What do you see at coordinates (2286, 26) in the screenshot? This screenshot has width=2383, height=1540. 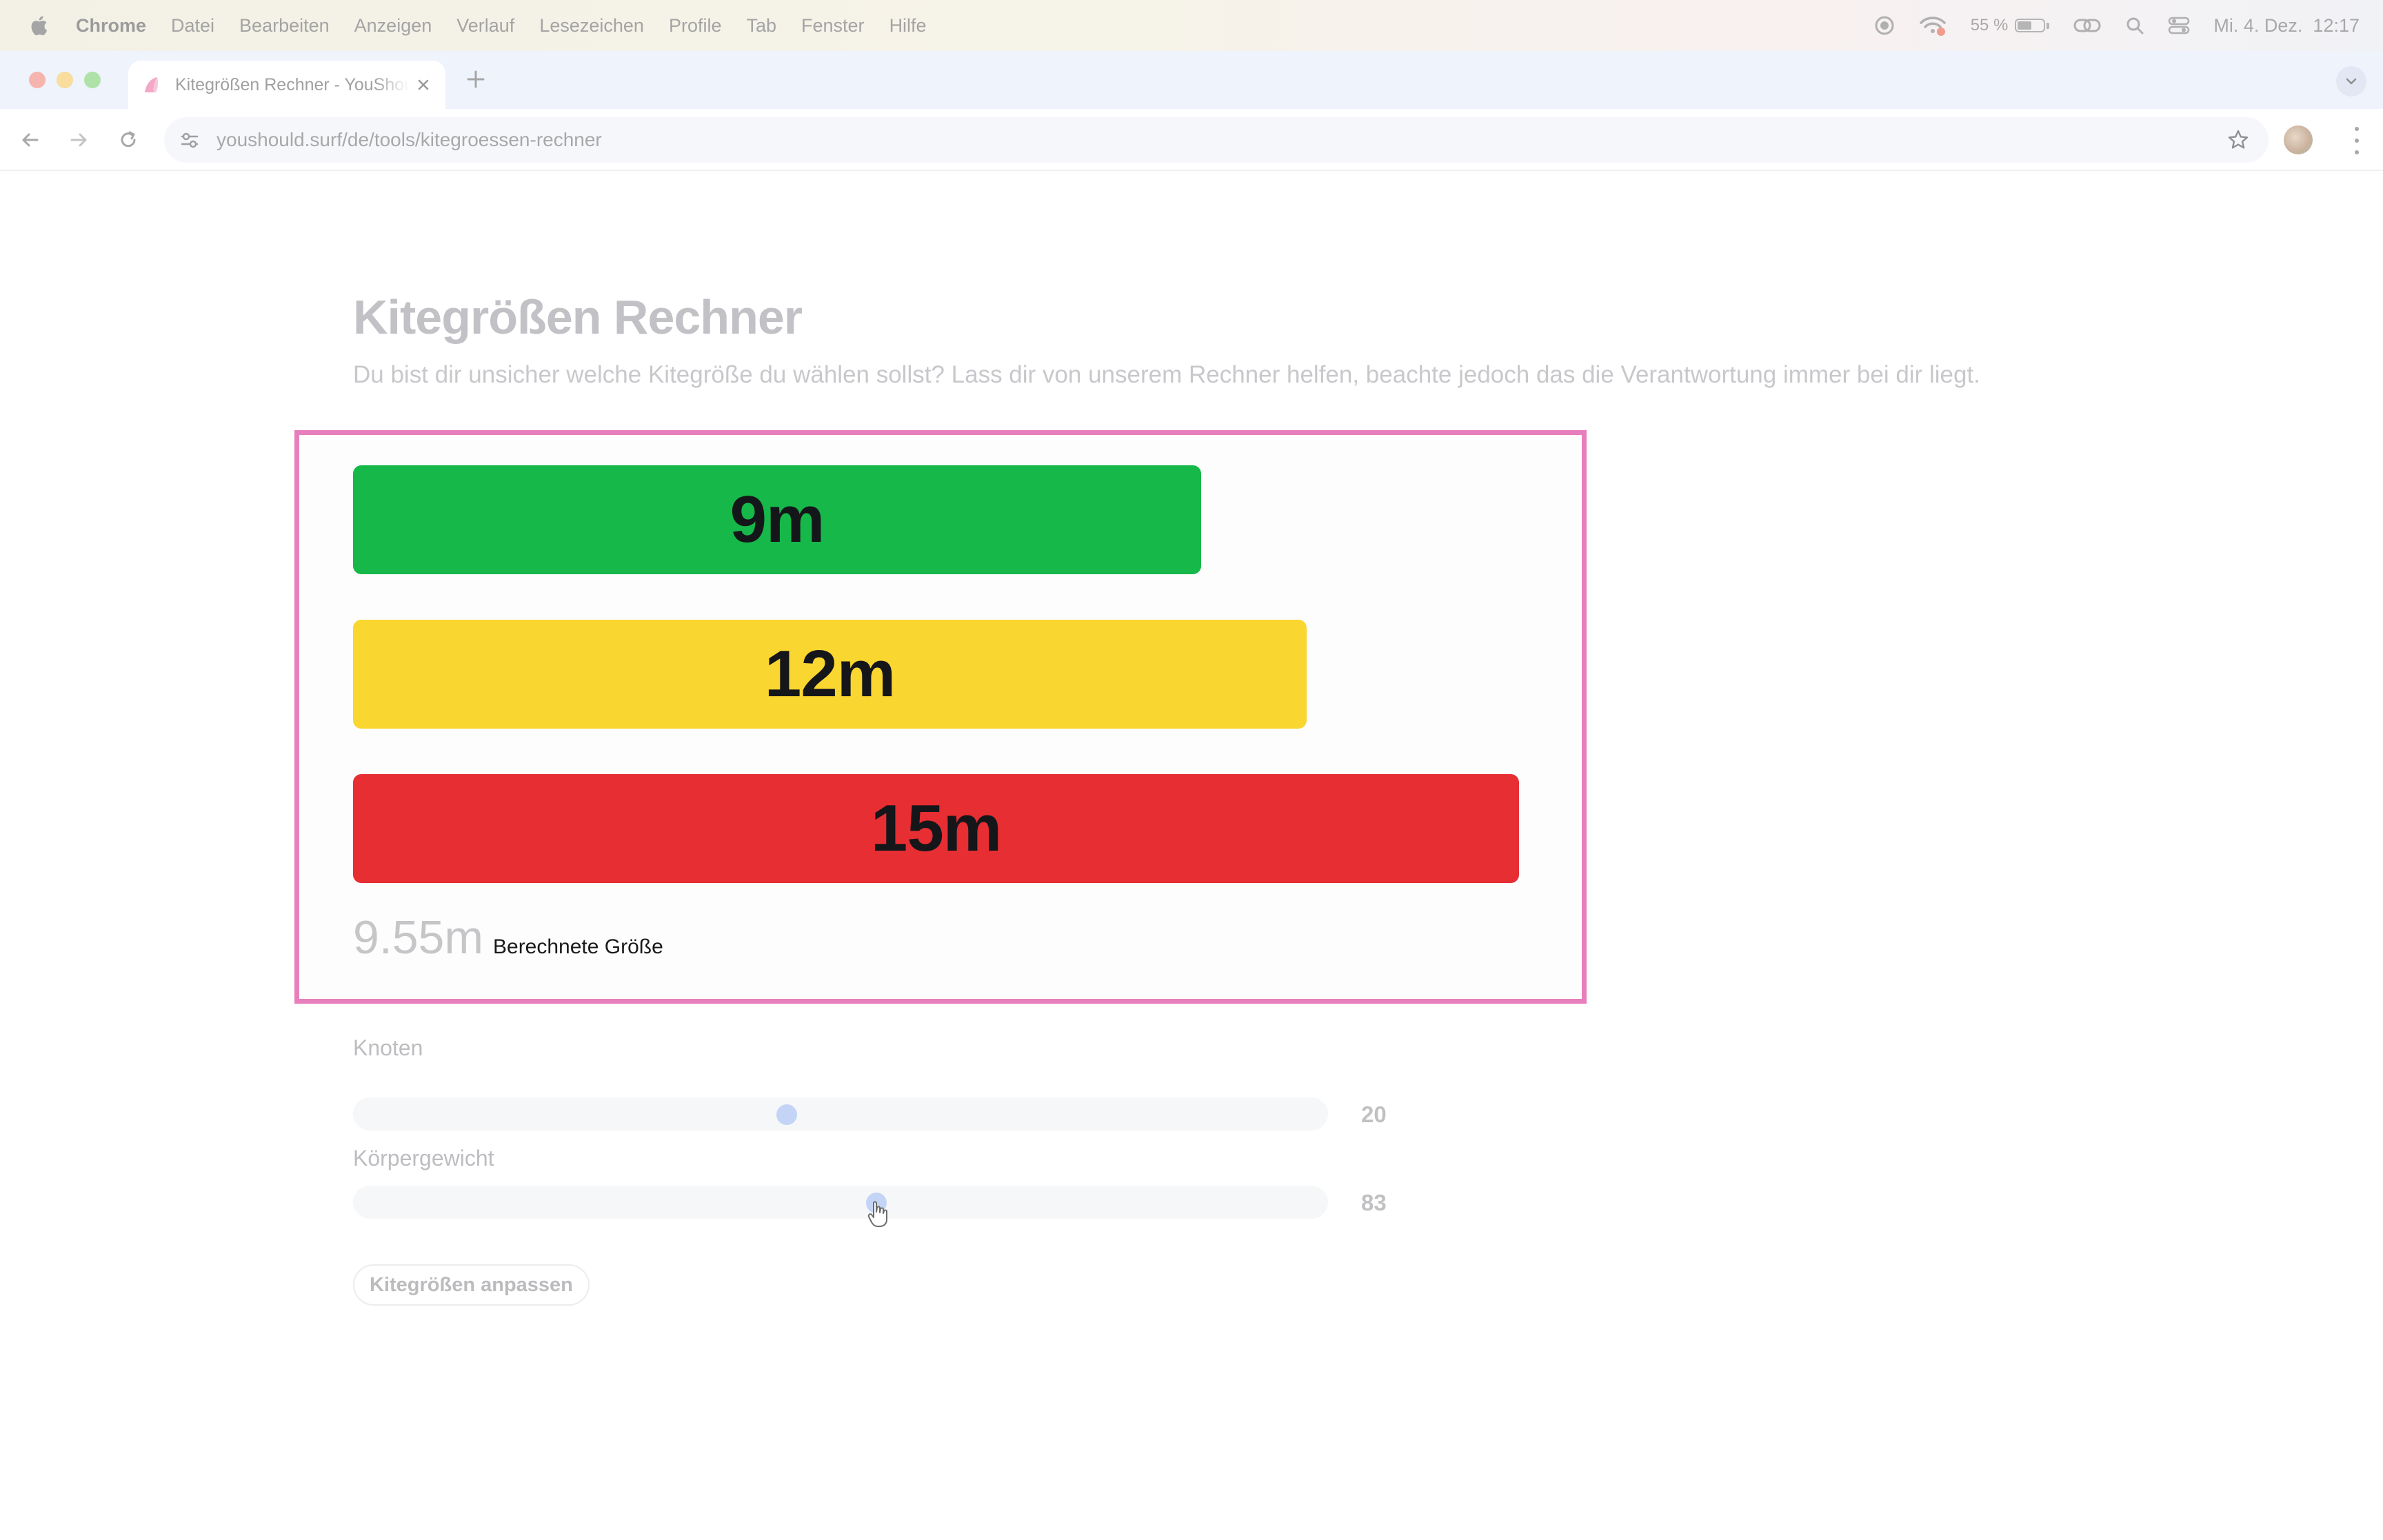 I see `clock: Mi. 4. Dez. 12:17` at bounding box center [2286, 26].